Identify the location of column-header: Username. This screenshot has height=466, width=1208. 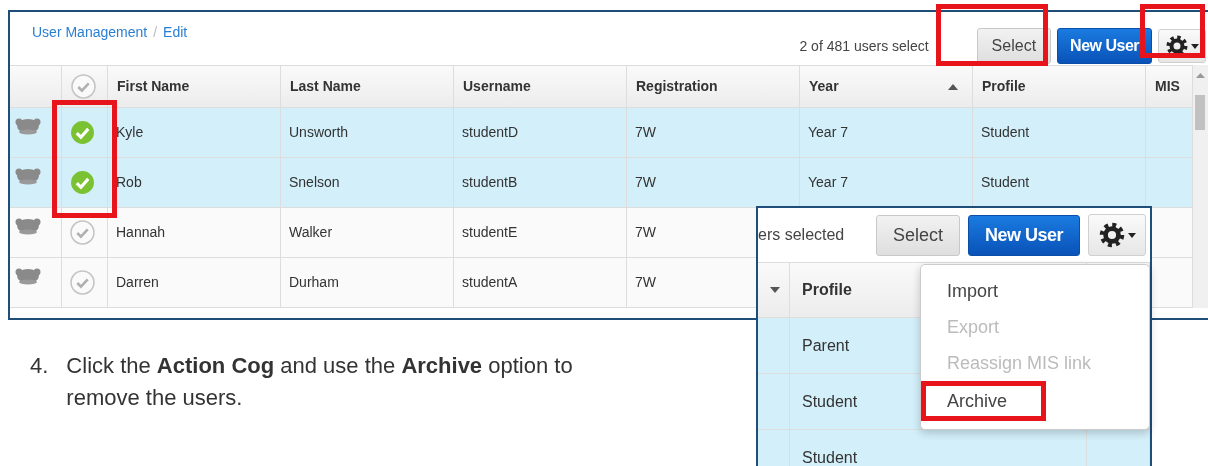
(497, 86).